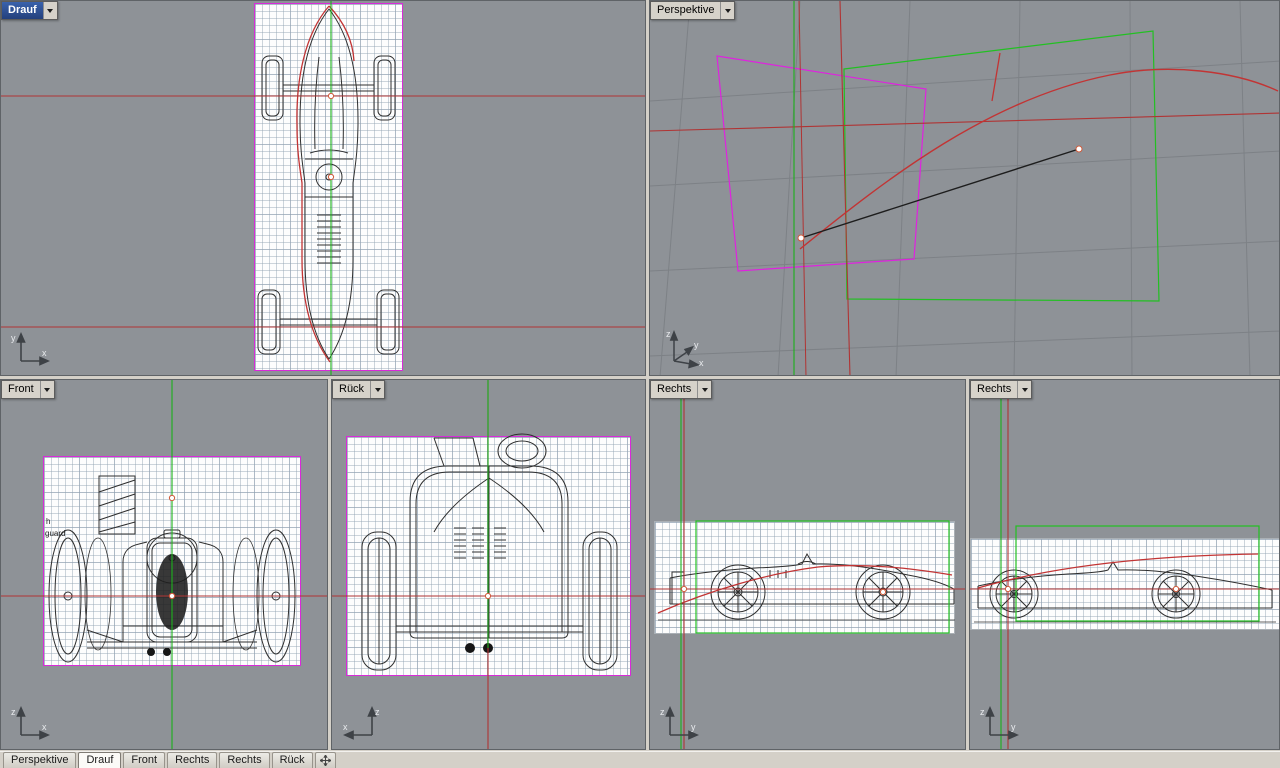 This screenshot has height=768, width=1280. I want to click on axis-label-vertical: y, so click(13, 338).